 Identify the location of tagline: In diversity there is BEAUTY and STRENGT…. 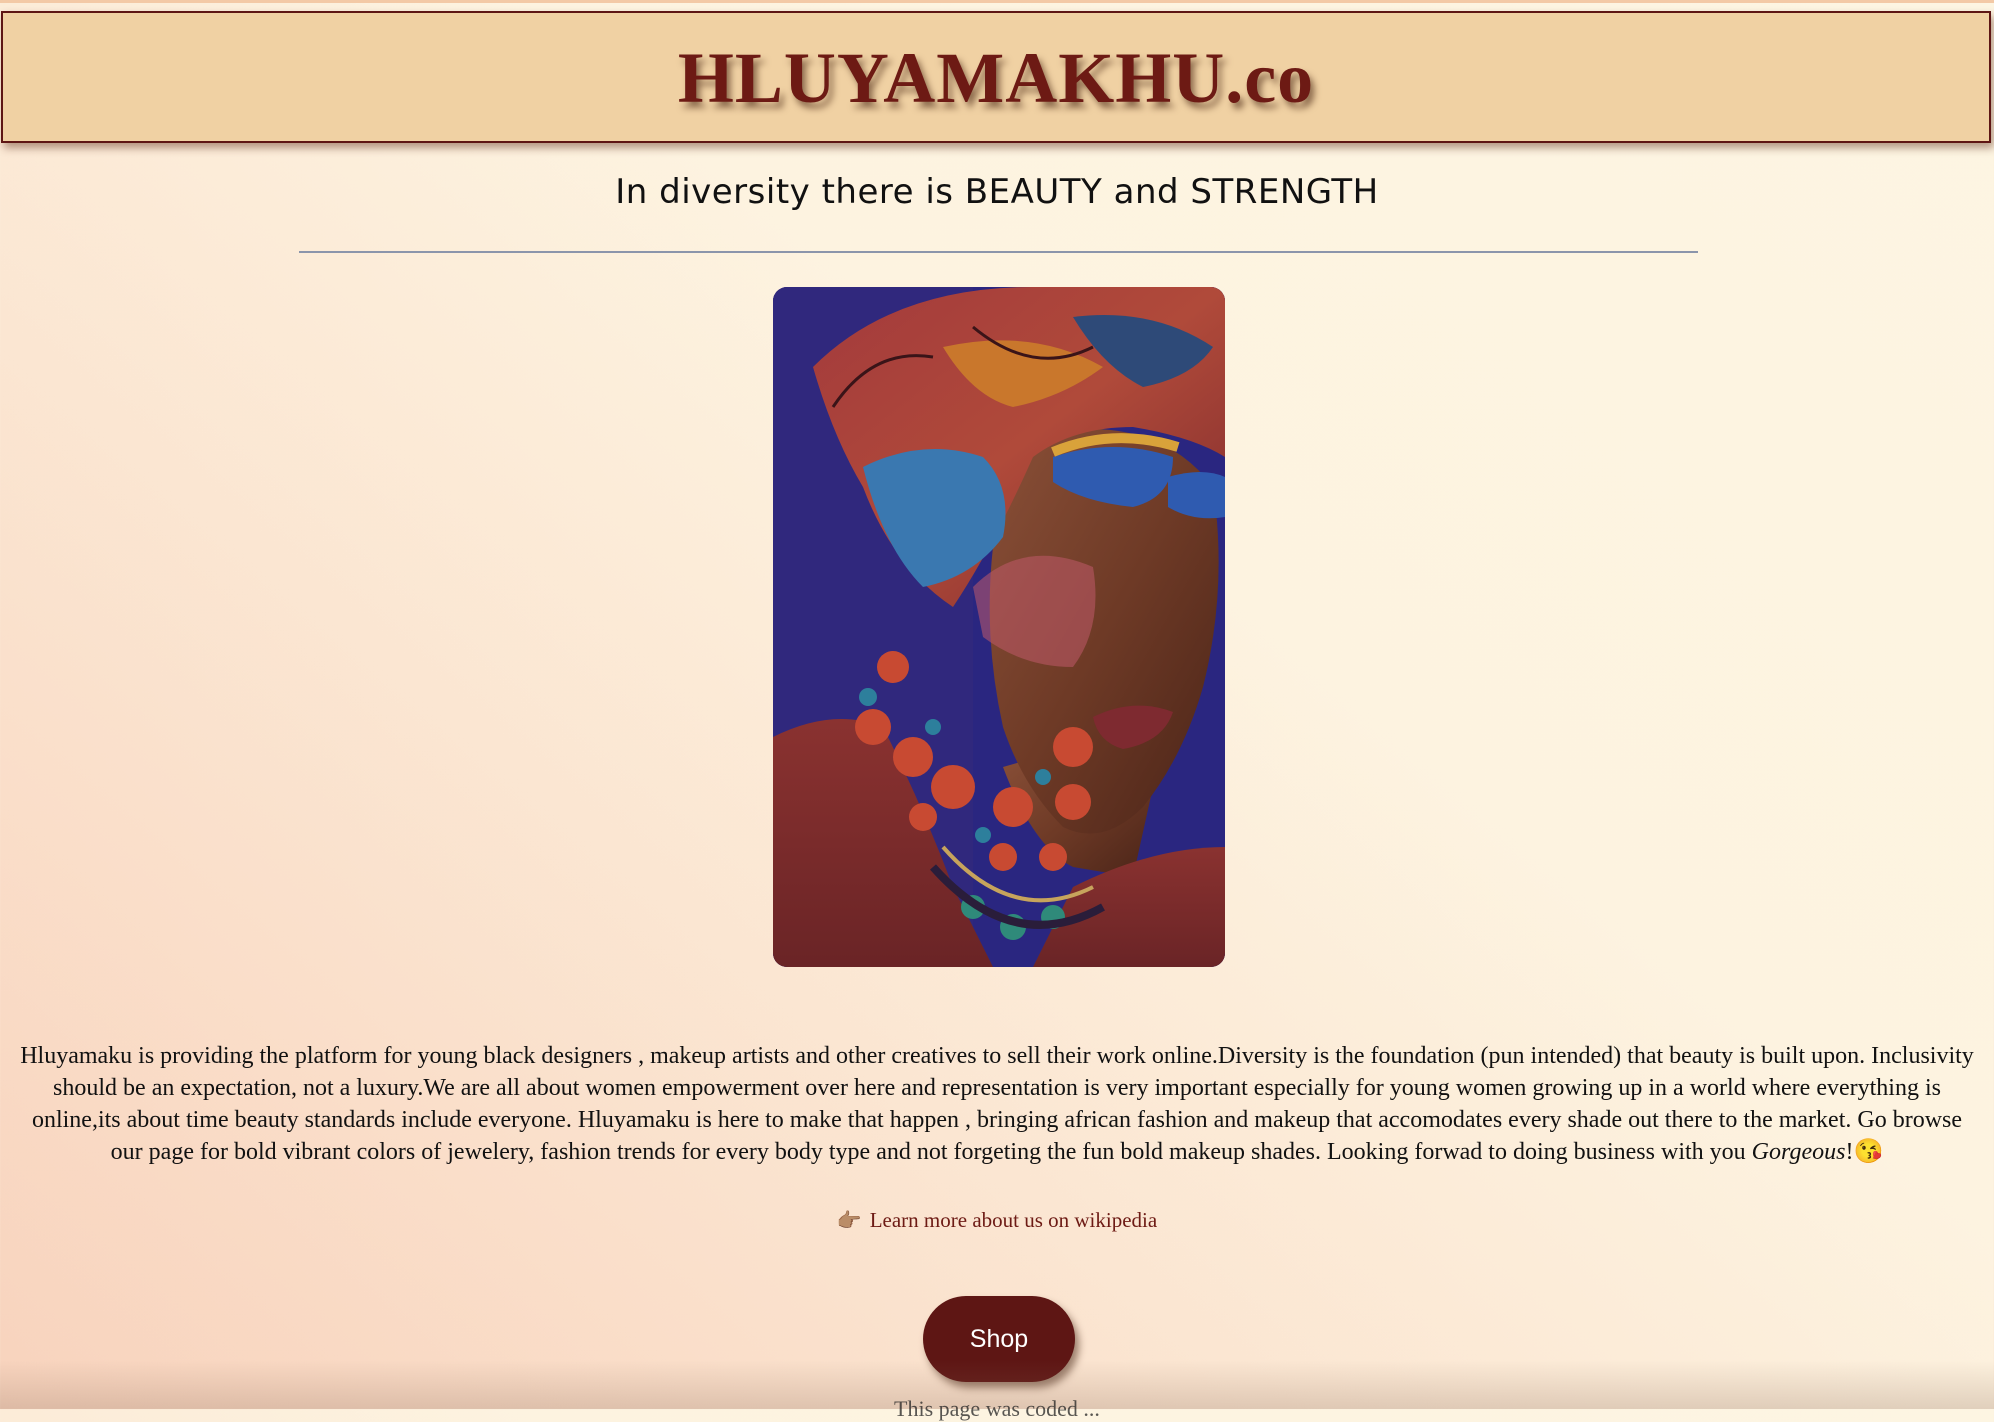
(997, 192).